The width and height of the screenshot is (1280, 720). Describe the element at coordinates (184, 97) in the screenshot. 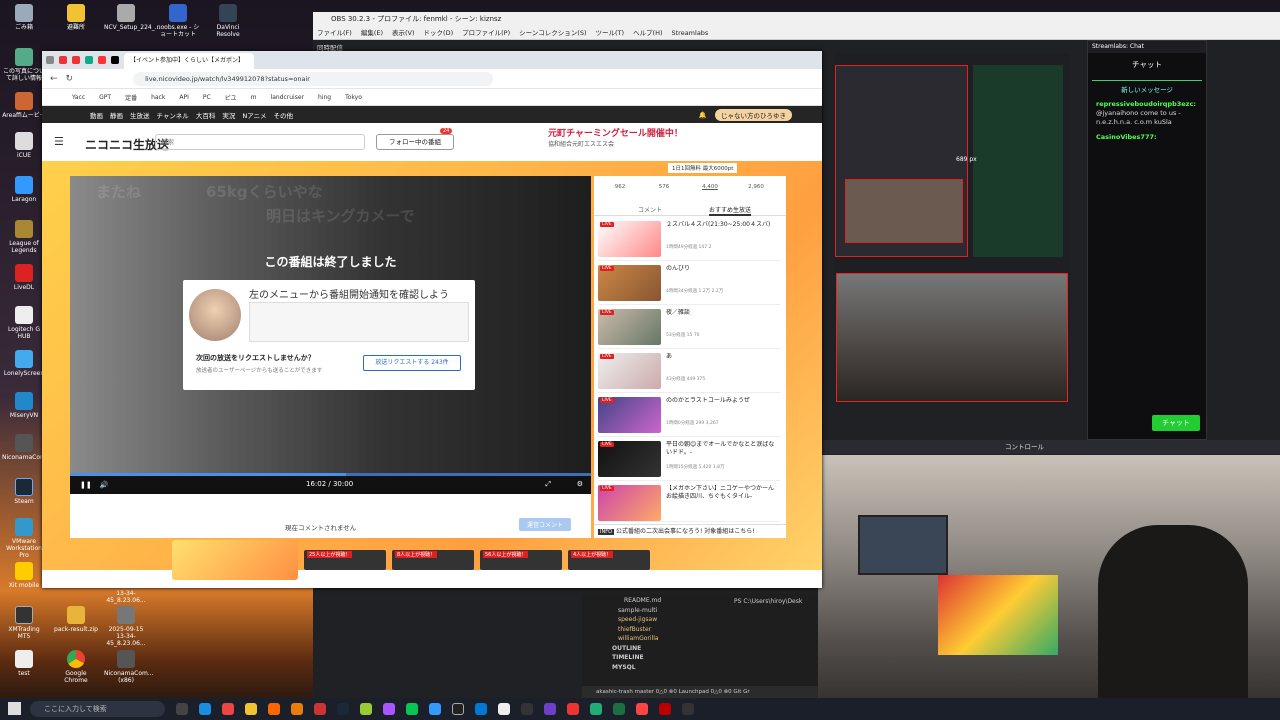

I see `bookmark: API` at that location.